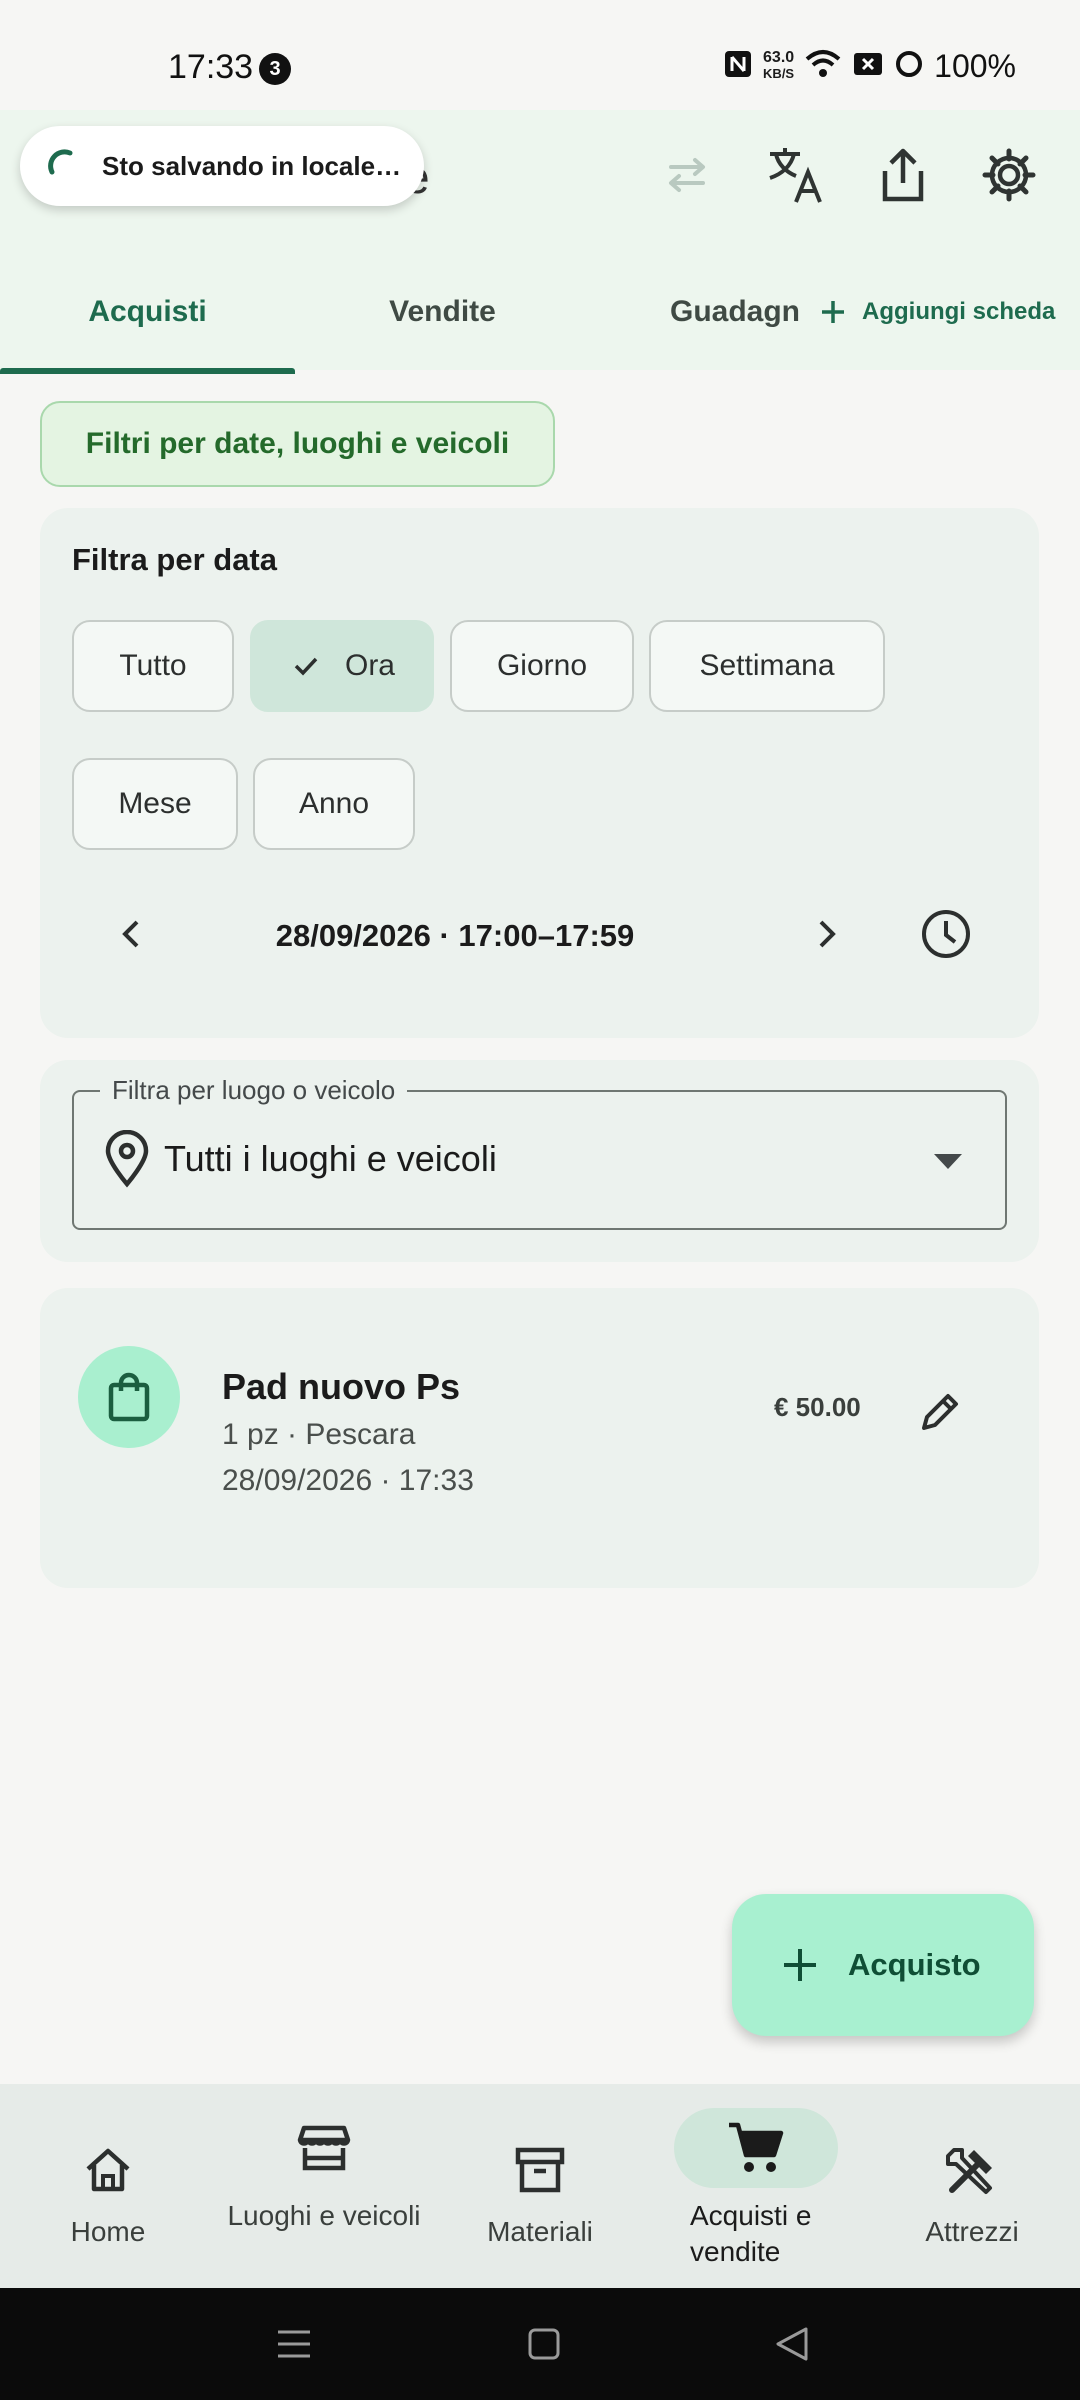 The height and width of the screenshot is (2400, 1080). Describe the element at coordinates (972, 2170) in the screenshot. I see `tools-icon` at that location.